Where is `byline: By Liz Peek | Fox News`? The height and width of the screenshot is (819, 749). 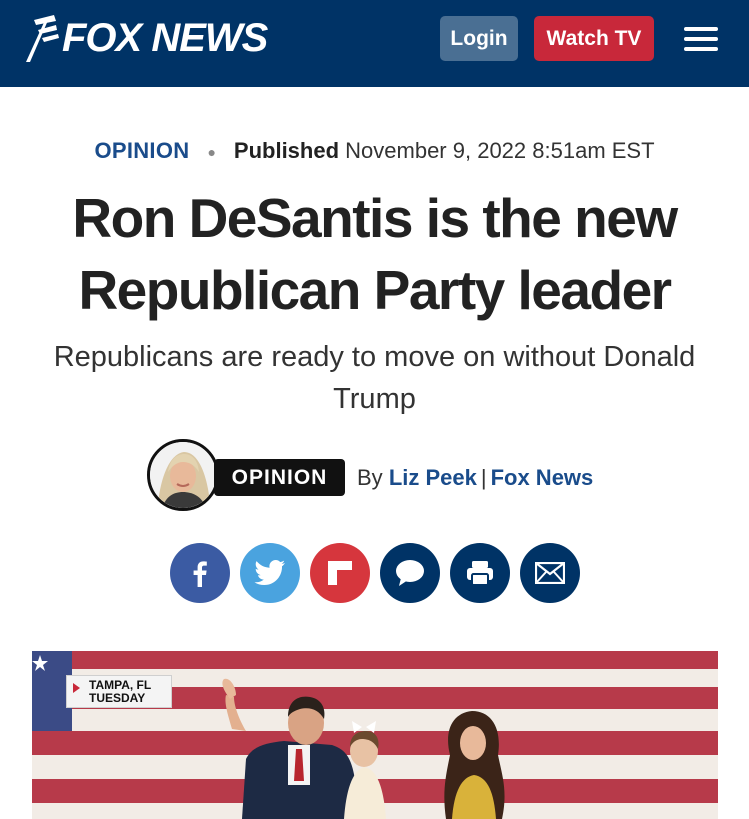
byline: By Liz Peek | Fox News is located at coordinates (475, 478).